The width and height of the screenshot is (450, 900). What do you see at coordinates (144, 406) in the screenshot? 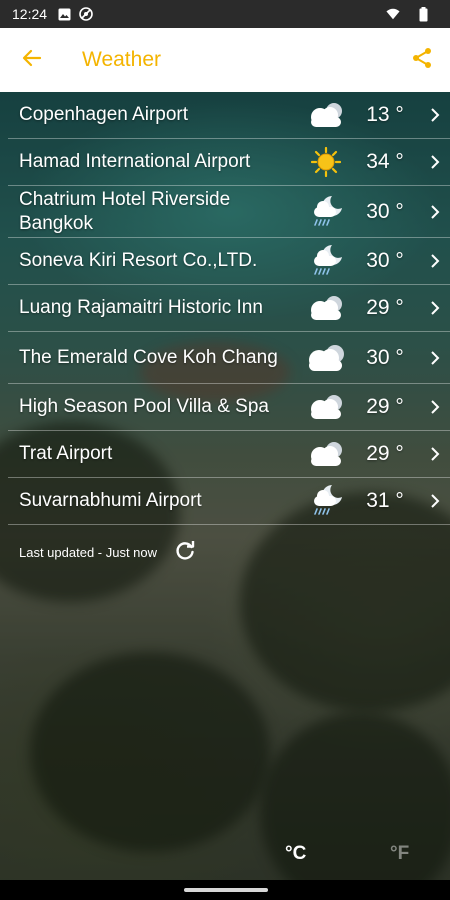
I see `location-name: High Season Pool Villa & Spa` at bounding box center [144, 406].